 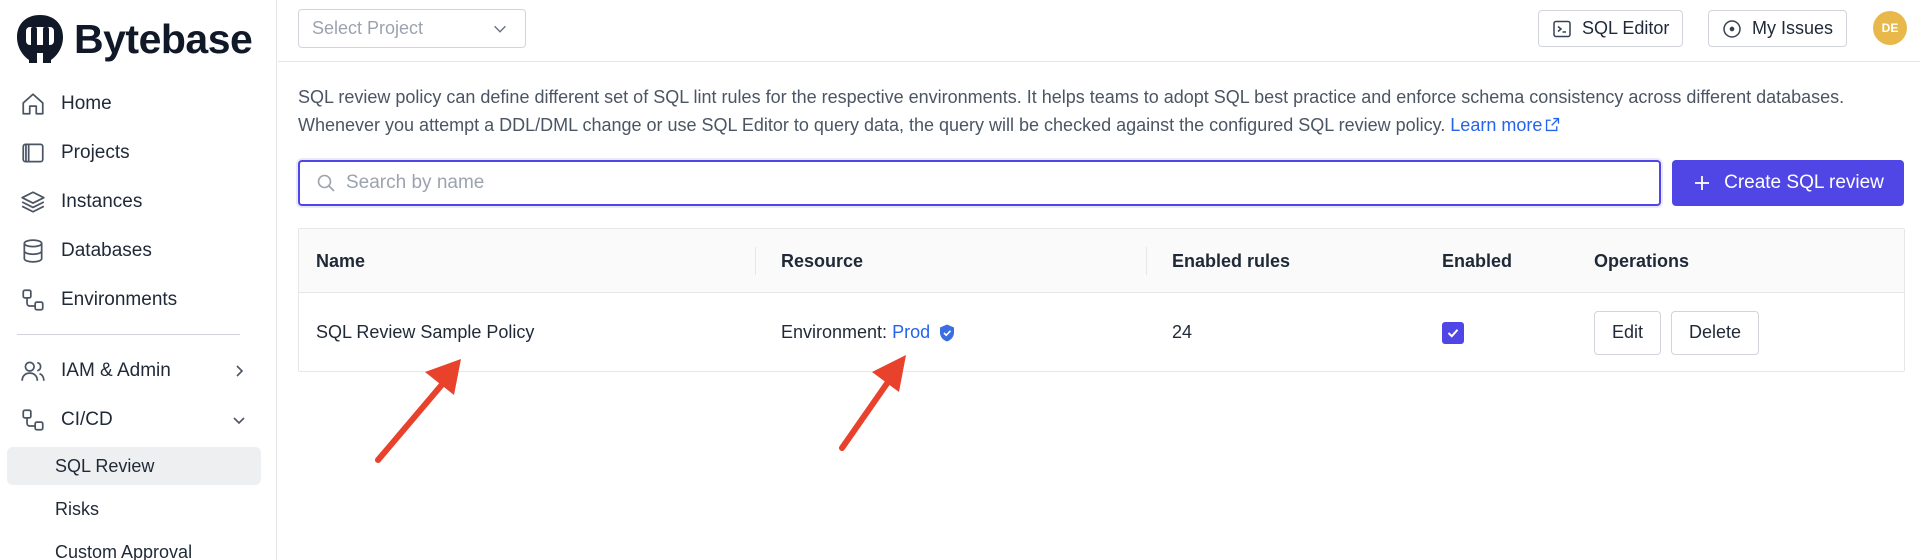 I want to click on learn-more-link: Learn more, so click(x=1505, y=125).